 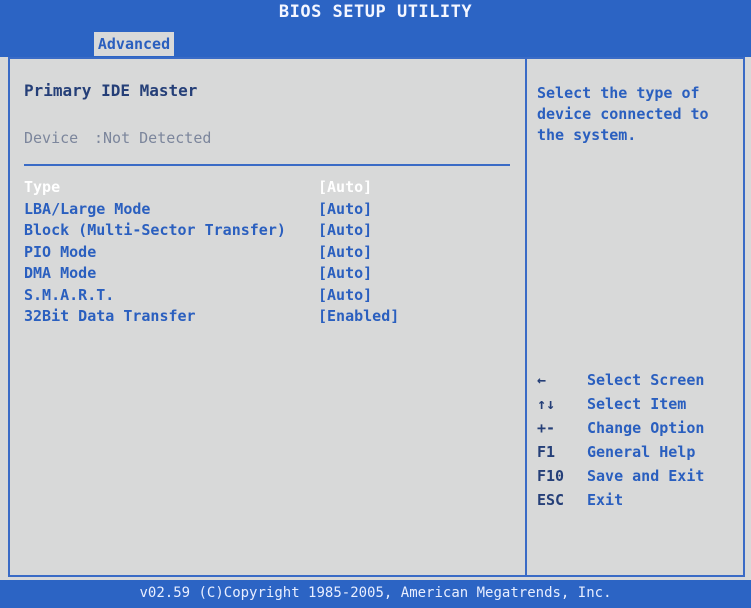 What do you see at coordinates (605, 500) in the screenshot?
I see `key-description: Exit` at bounding box center [605, 500].